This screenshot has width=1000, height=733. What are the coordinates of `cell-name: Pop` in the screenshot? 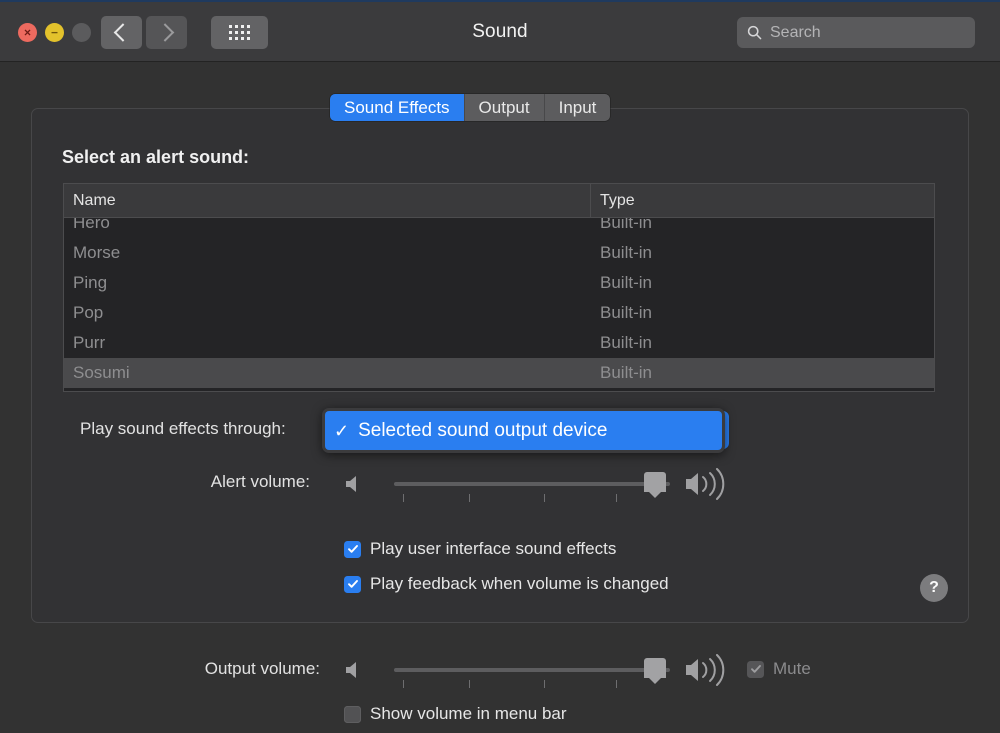 It's located at (88, 312).